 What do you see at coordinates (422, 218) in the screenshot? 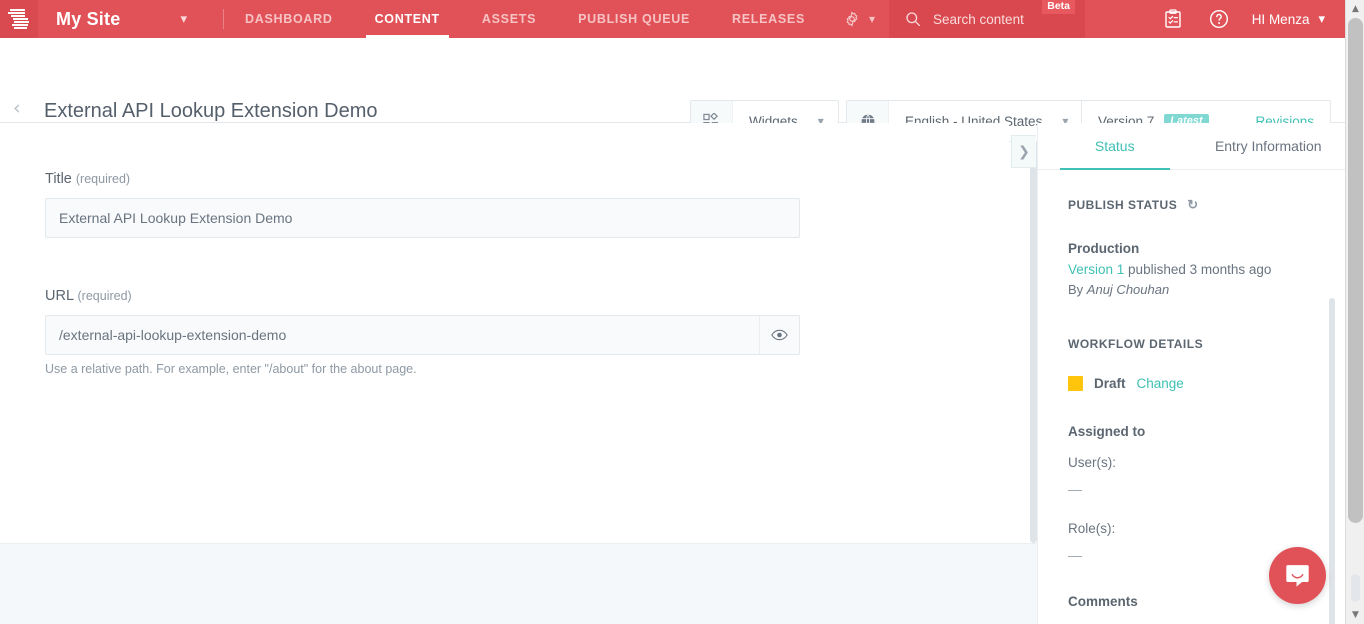
I see `title-input: External API Lookup Extension Demo` at bounding box center [422, 218].